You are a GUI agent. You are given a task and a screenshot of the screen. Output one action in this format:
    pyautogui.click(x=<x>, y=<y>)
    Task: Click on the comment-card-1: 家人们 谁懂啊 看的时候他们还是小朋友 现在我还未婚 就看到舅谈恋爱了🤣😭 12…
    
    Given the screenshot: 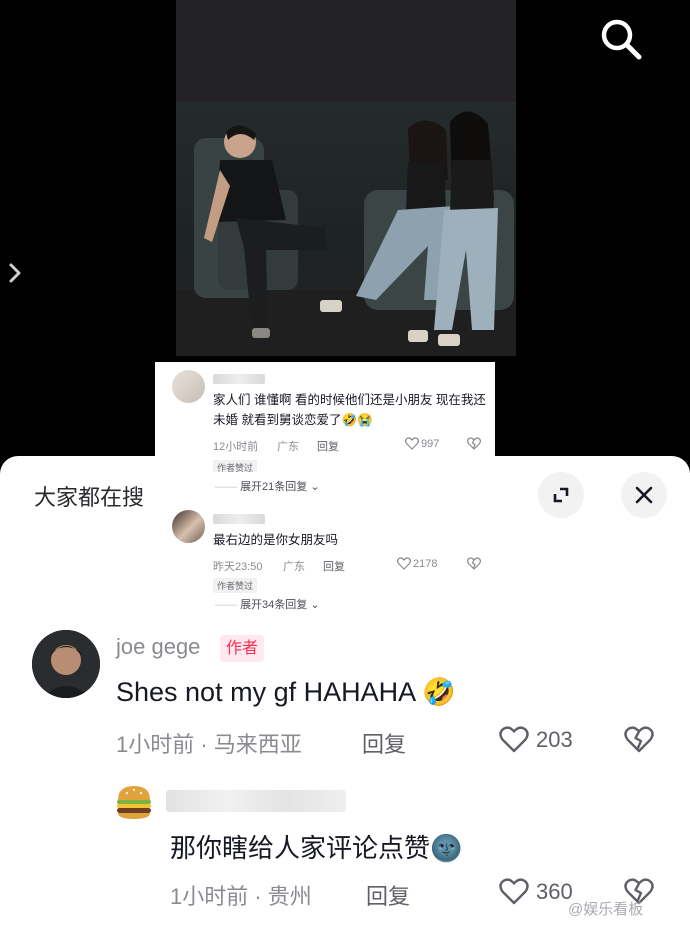 What is the action you would take?
    pyautogui.click(x=325, y=418)
    